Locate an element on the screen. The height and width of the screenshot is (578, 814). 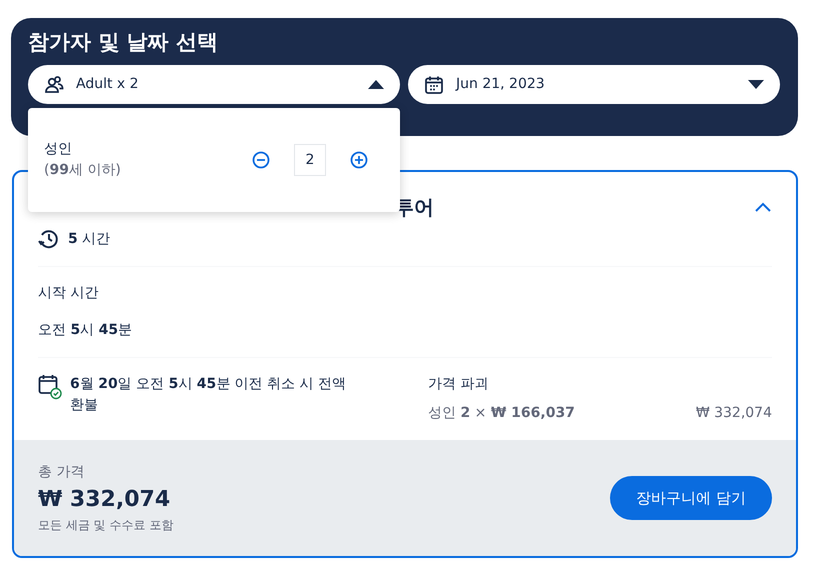
age-note: (99세 이하) is located at coordinates (82, 170).